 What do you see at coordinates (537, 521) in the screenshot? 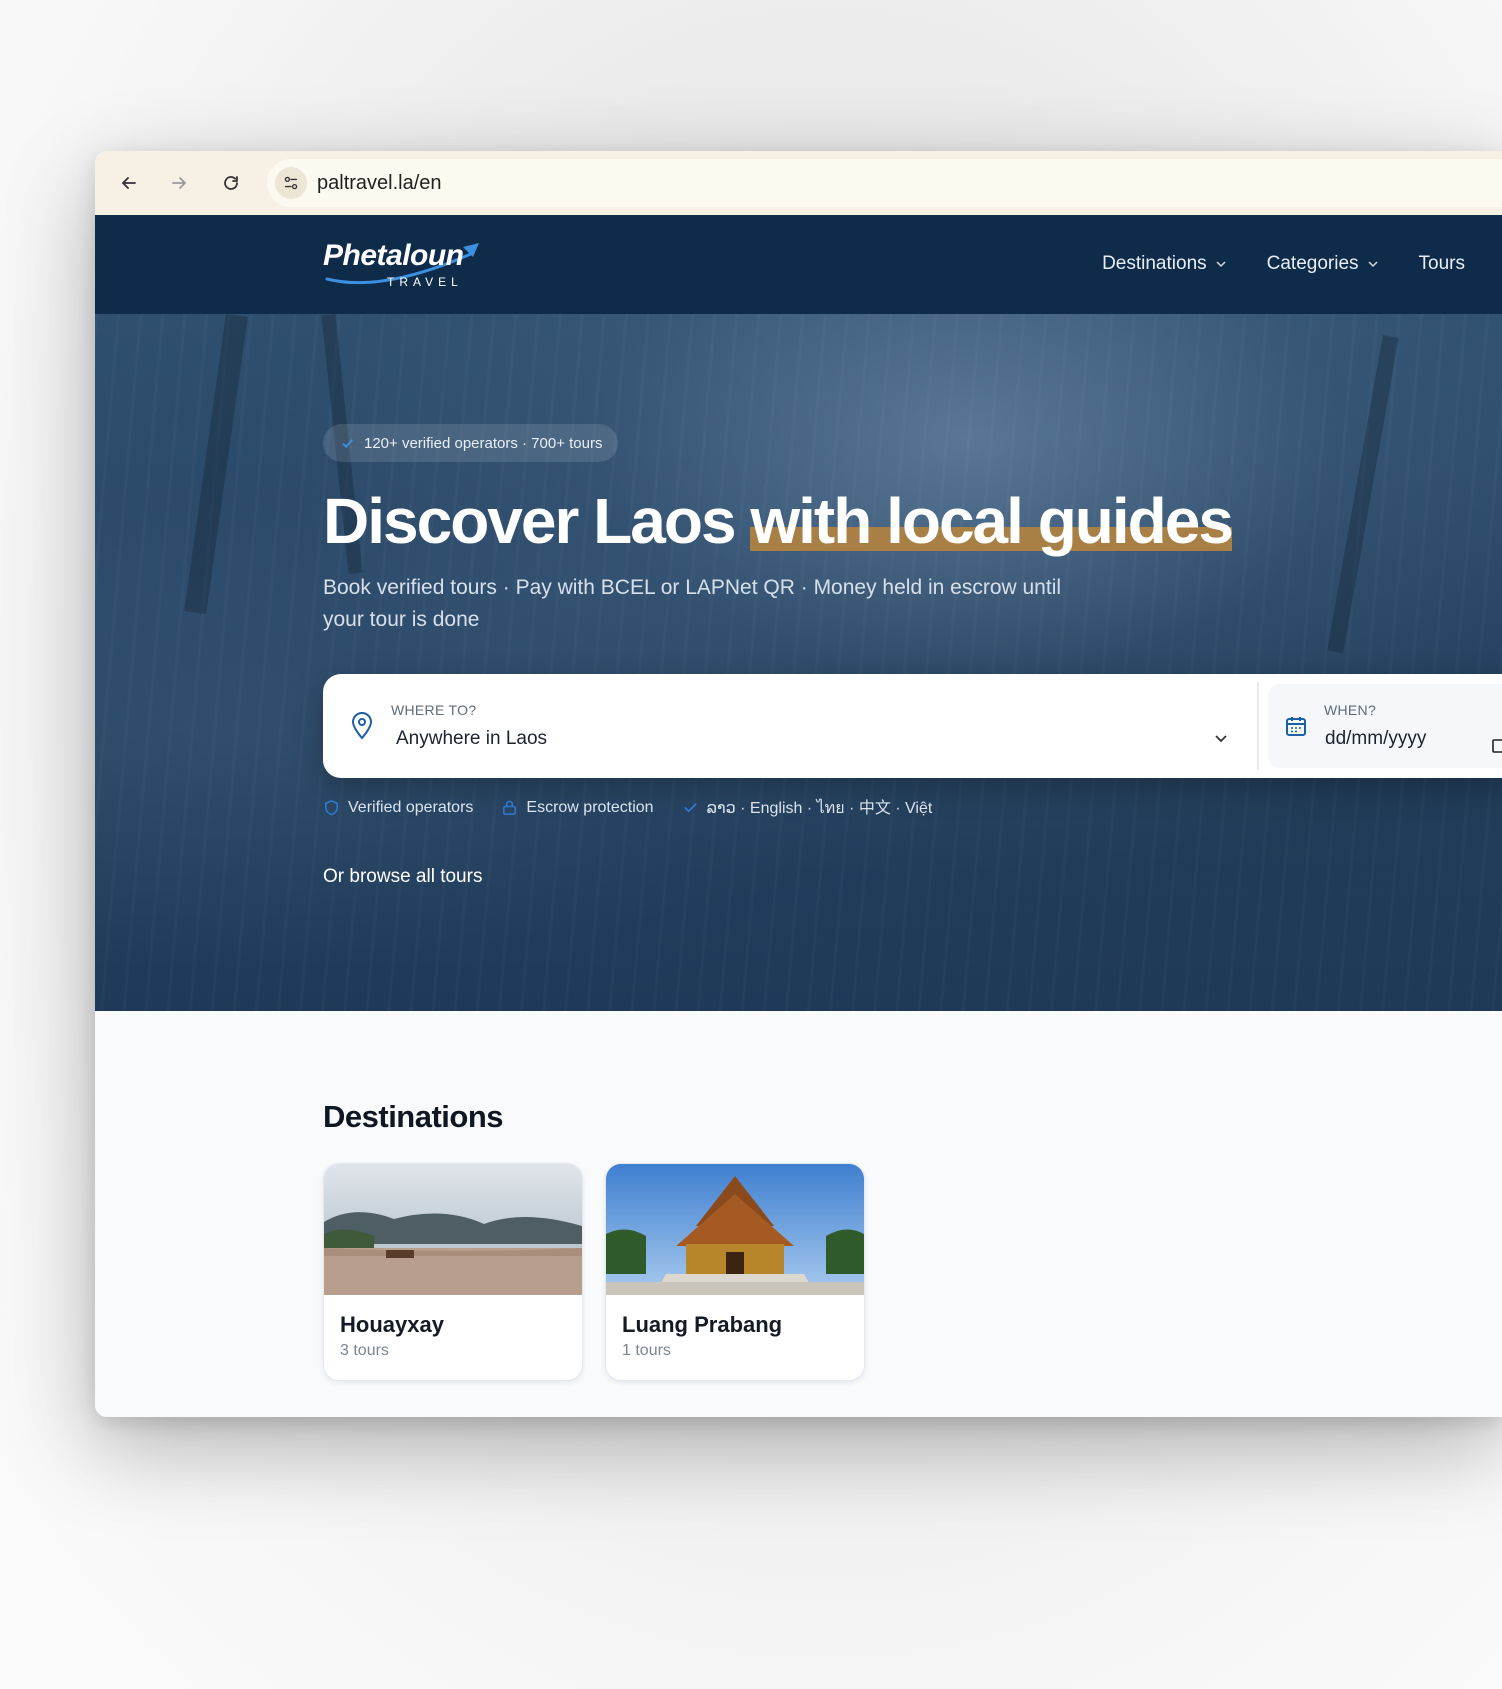
I see `hero-title-part1: Discover Laos` at bounding box center [537, 521].